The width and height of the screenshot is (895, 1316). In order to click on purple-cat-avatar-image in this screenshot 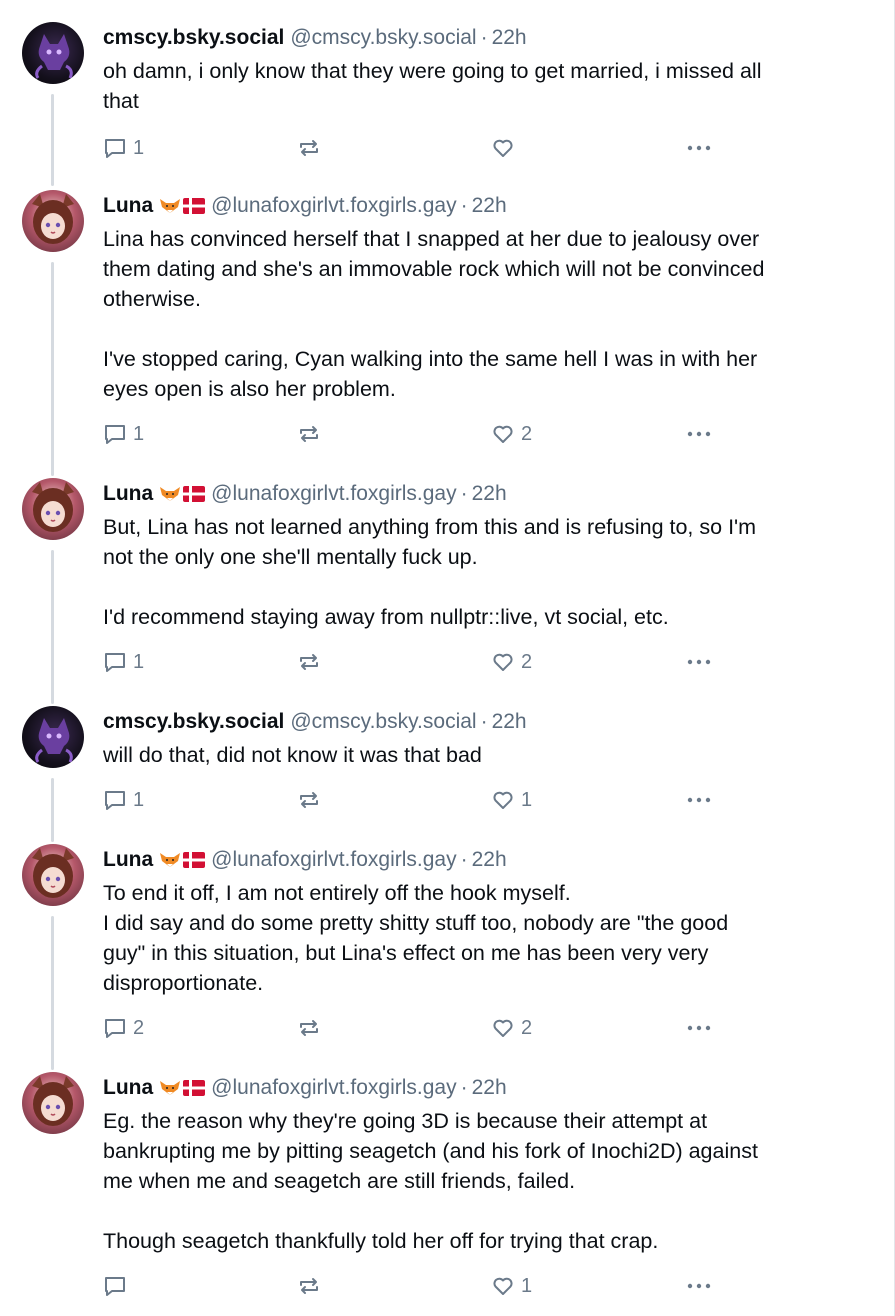, I will do `click(54, 740)`.